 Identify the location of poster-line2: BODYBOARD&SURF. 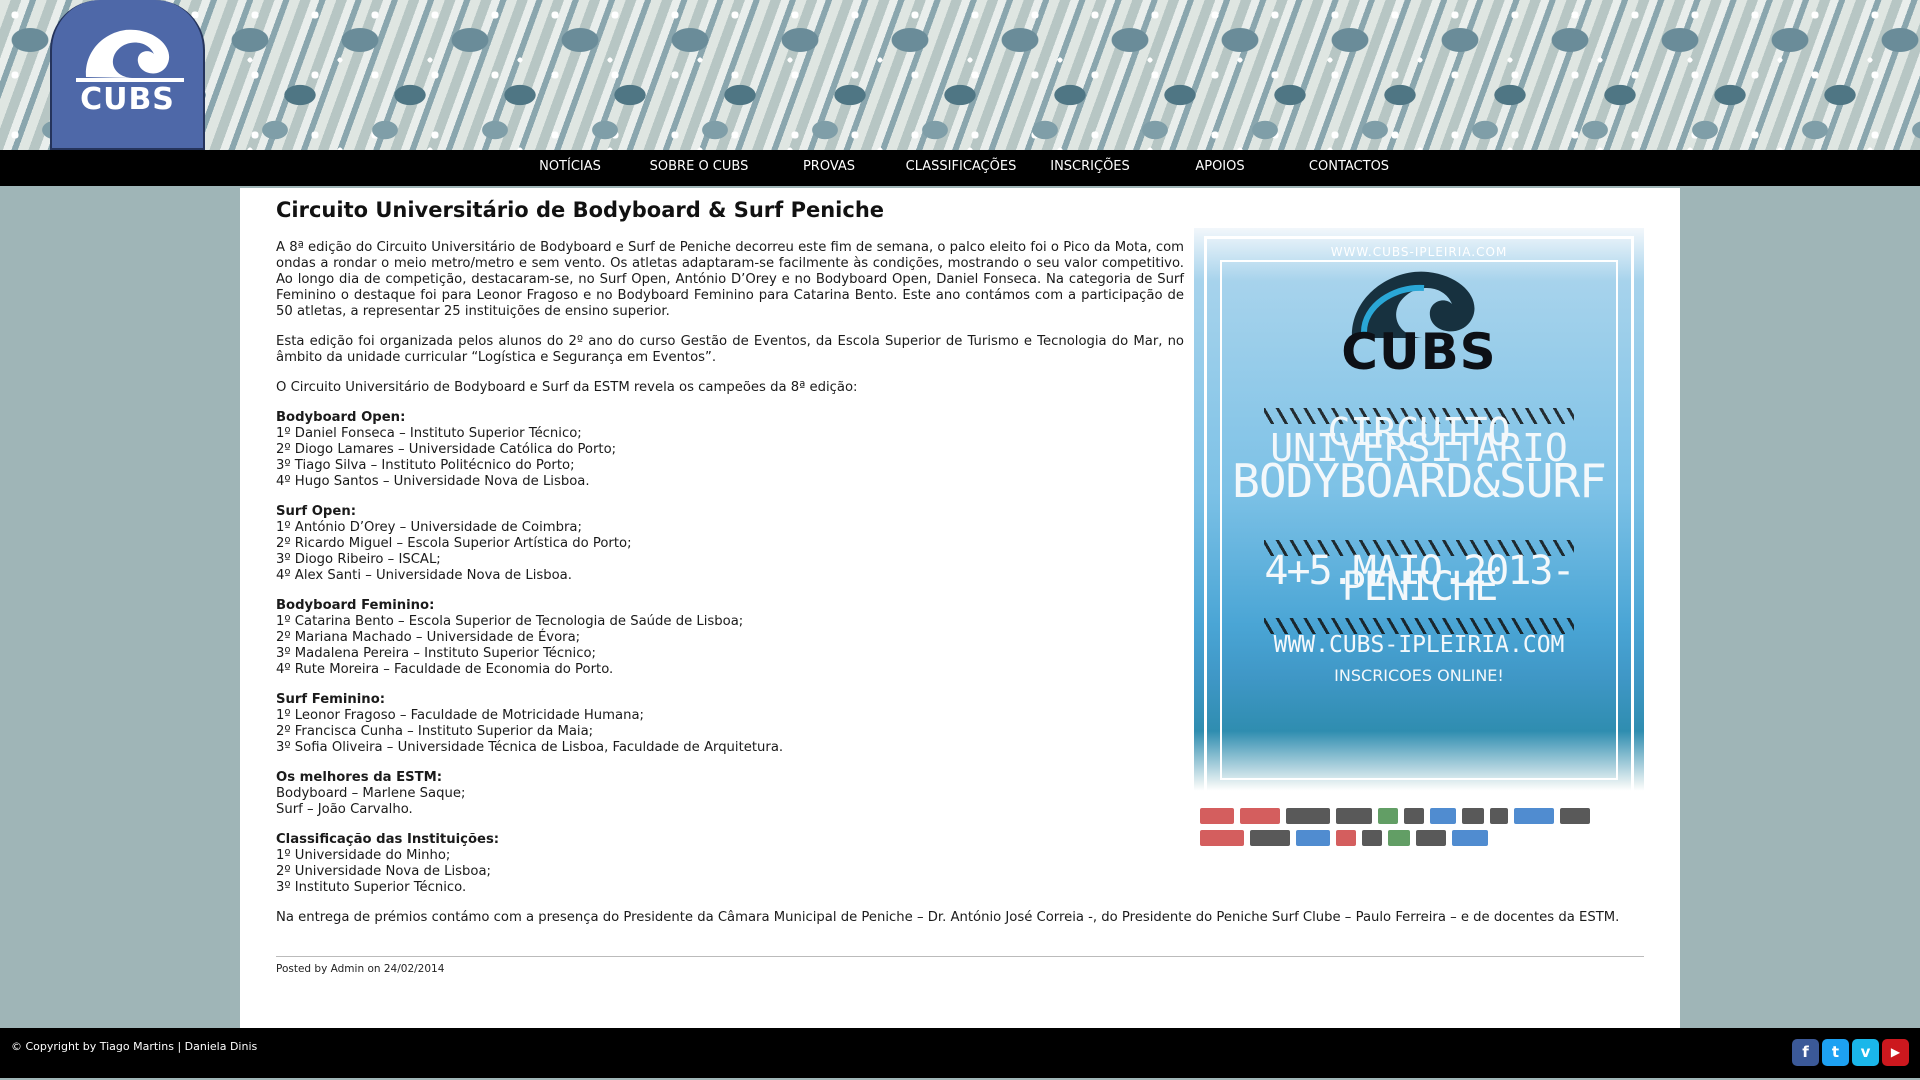
(1419, 481).